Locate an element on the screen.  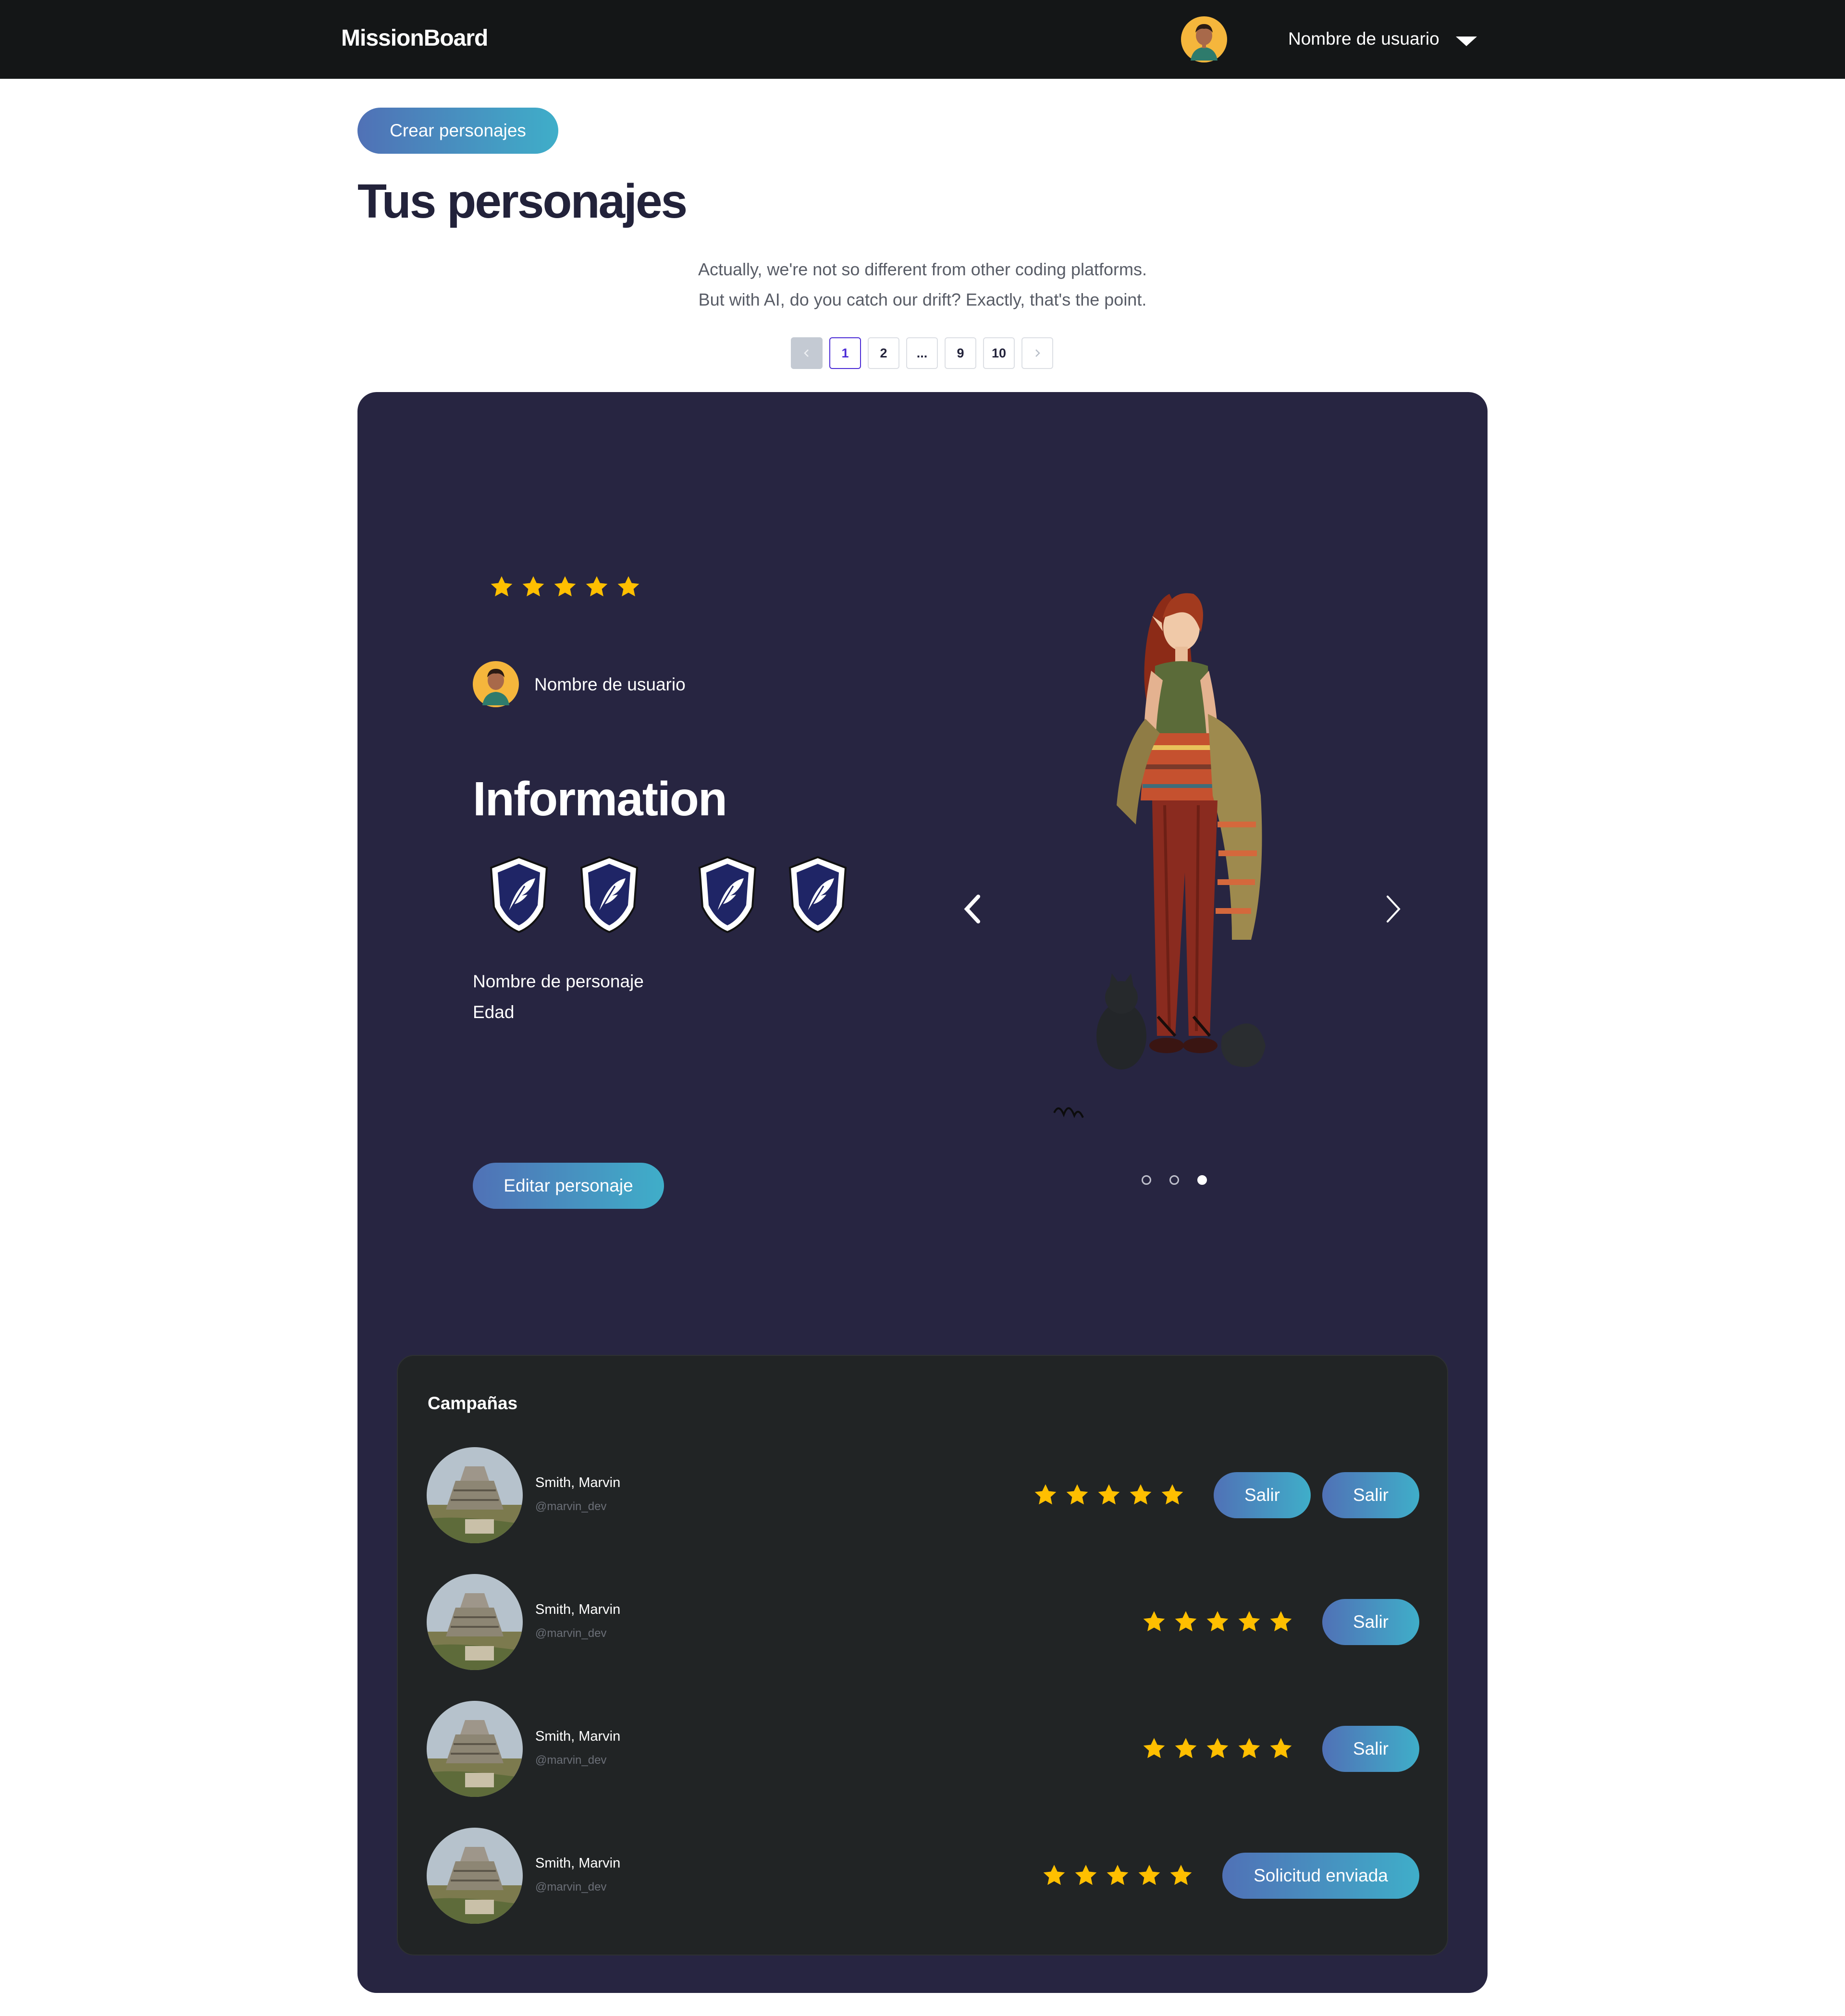
edit-character-button: Editar personaje is located at coordinates (568, 1186).